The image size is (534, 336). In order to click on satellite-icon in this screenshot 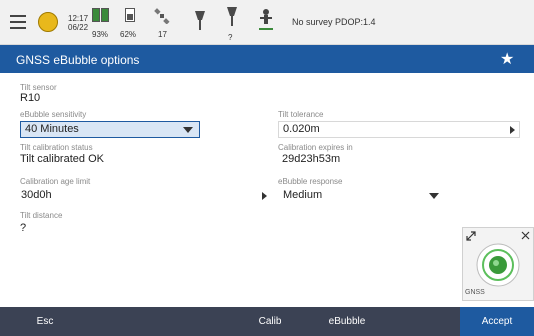, I will do `click(162, 16)`.